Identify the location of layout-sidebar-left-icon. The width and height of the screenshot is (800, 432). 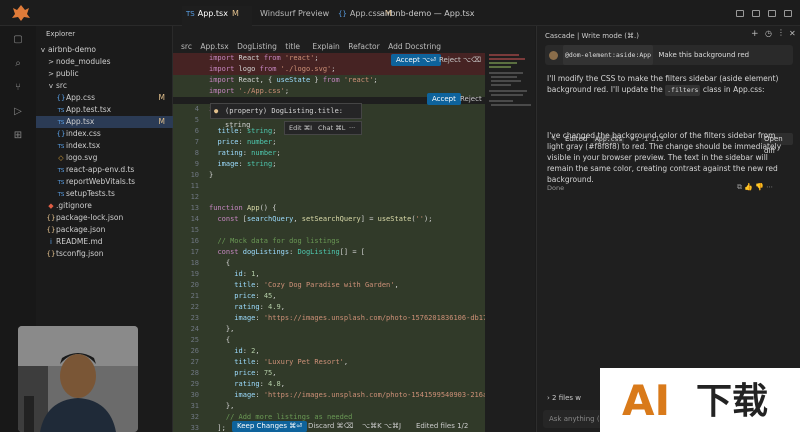
(740, 13).